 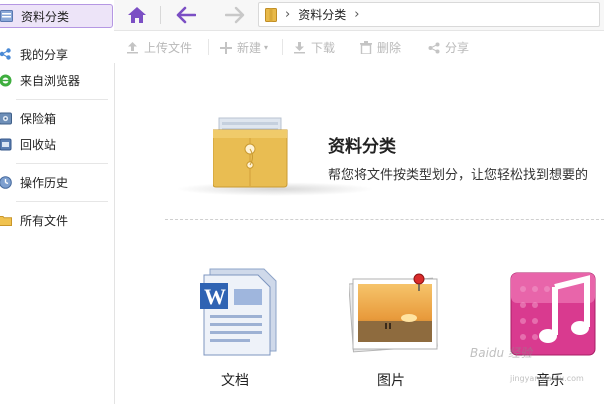 I want to click on picture-icon, so click(x=393, y=313).